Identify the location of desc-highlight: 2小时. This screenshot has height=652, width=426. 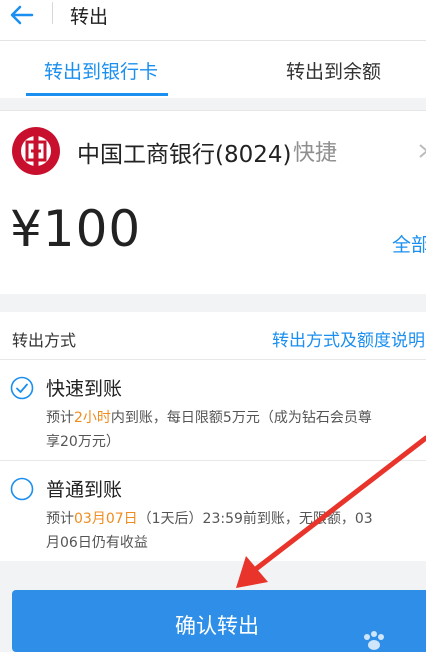
(92, 418).